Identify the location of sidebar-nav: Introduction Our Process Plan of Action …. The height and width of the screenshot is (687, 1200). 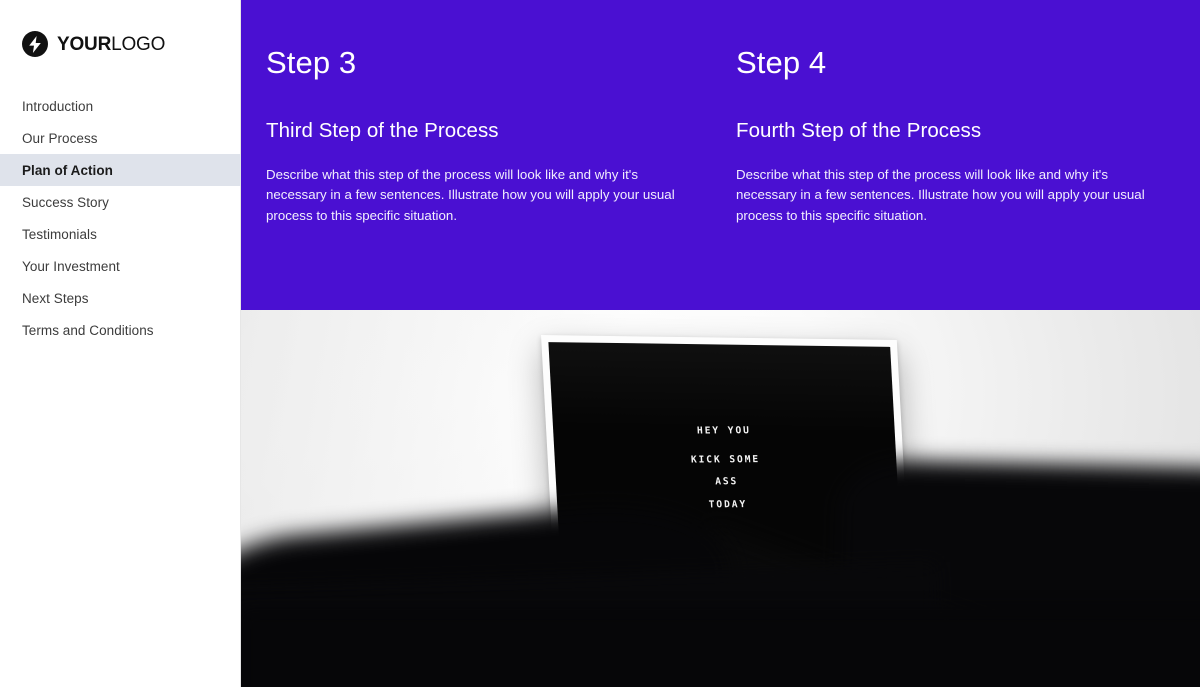
(120, 218).